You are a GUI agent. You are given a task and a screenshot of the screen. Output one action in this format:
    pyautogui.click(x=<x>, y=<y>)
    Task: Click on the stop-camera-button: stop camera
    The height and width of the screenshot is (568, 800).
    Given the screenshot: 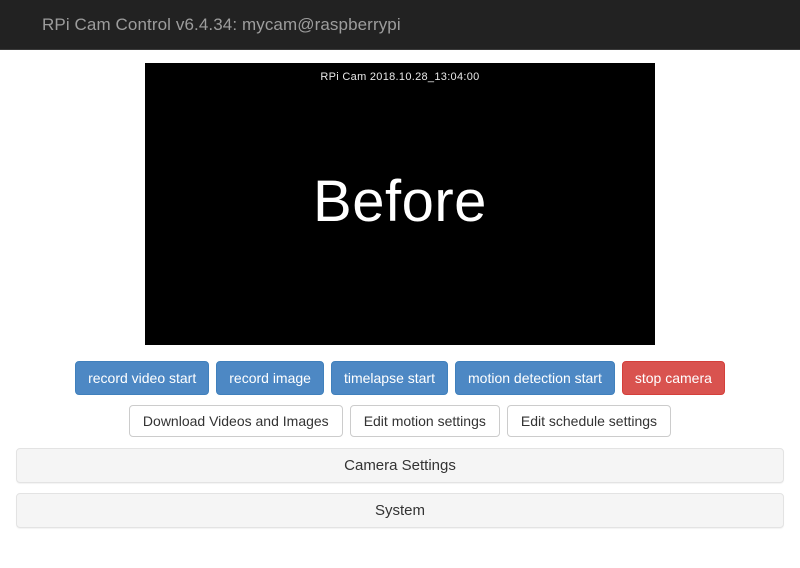 What is the action you would take?
    pyautogui.click(x=673, y=378)
    